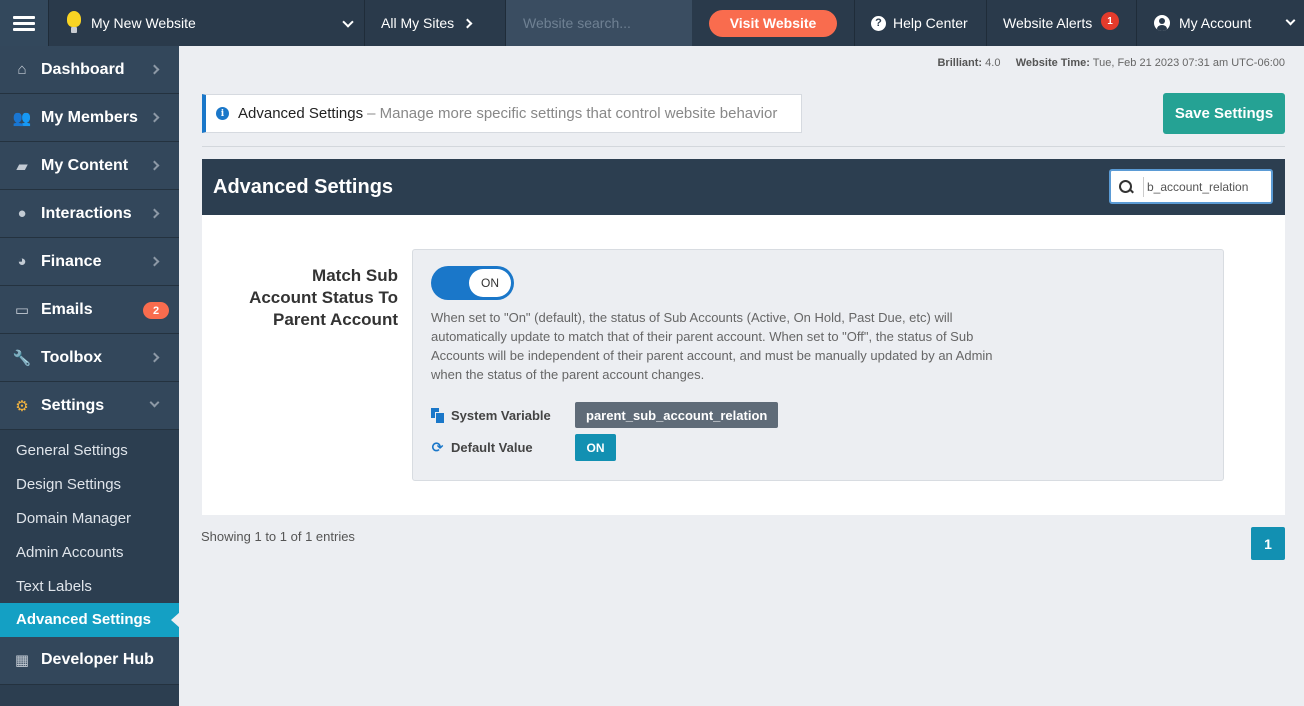 Image resolution: width=1304 pixels, height=706 pixels. I want to click on sidebar-item-label: My Members, so click(89, 117).